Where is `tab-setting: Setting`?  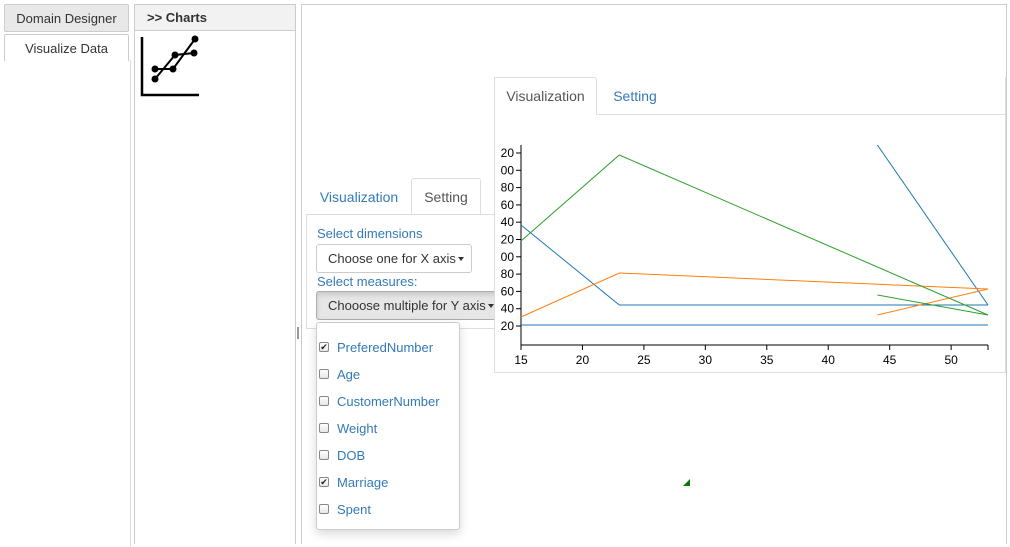
tab-setting: Setting is located at coordinates (446, 196).